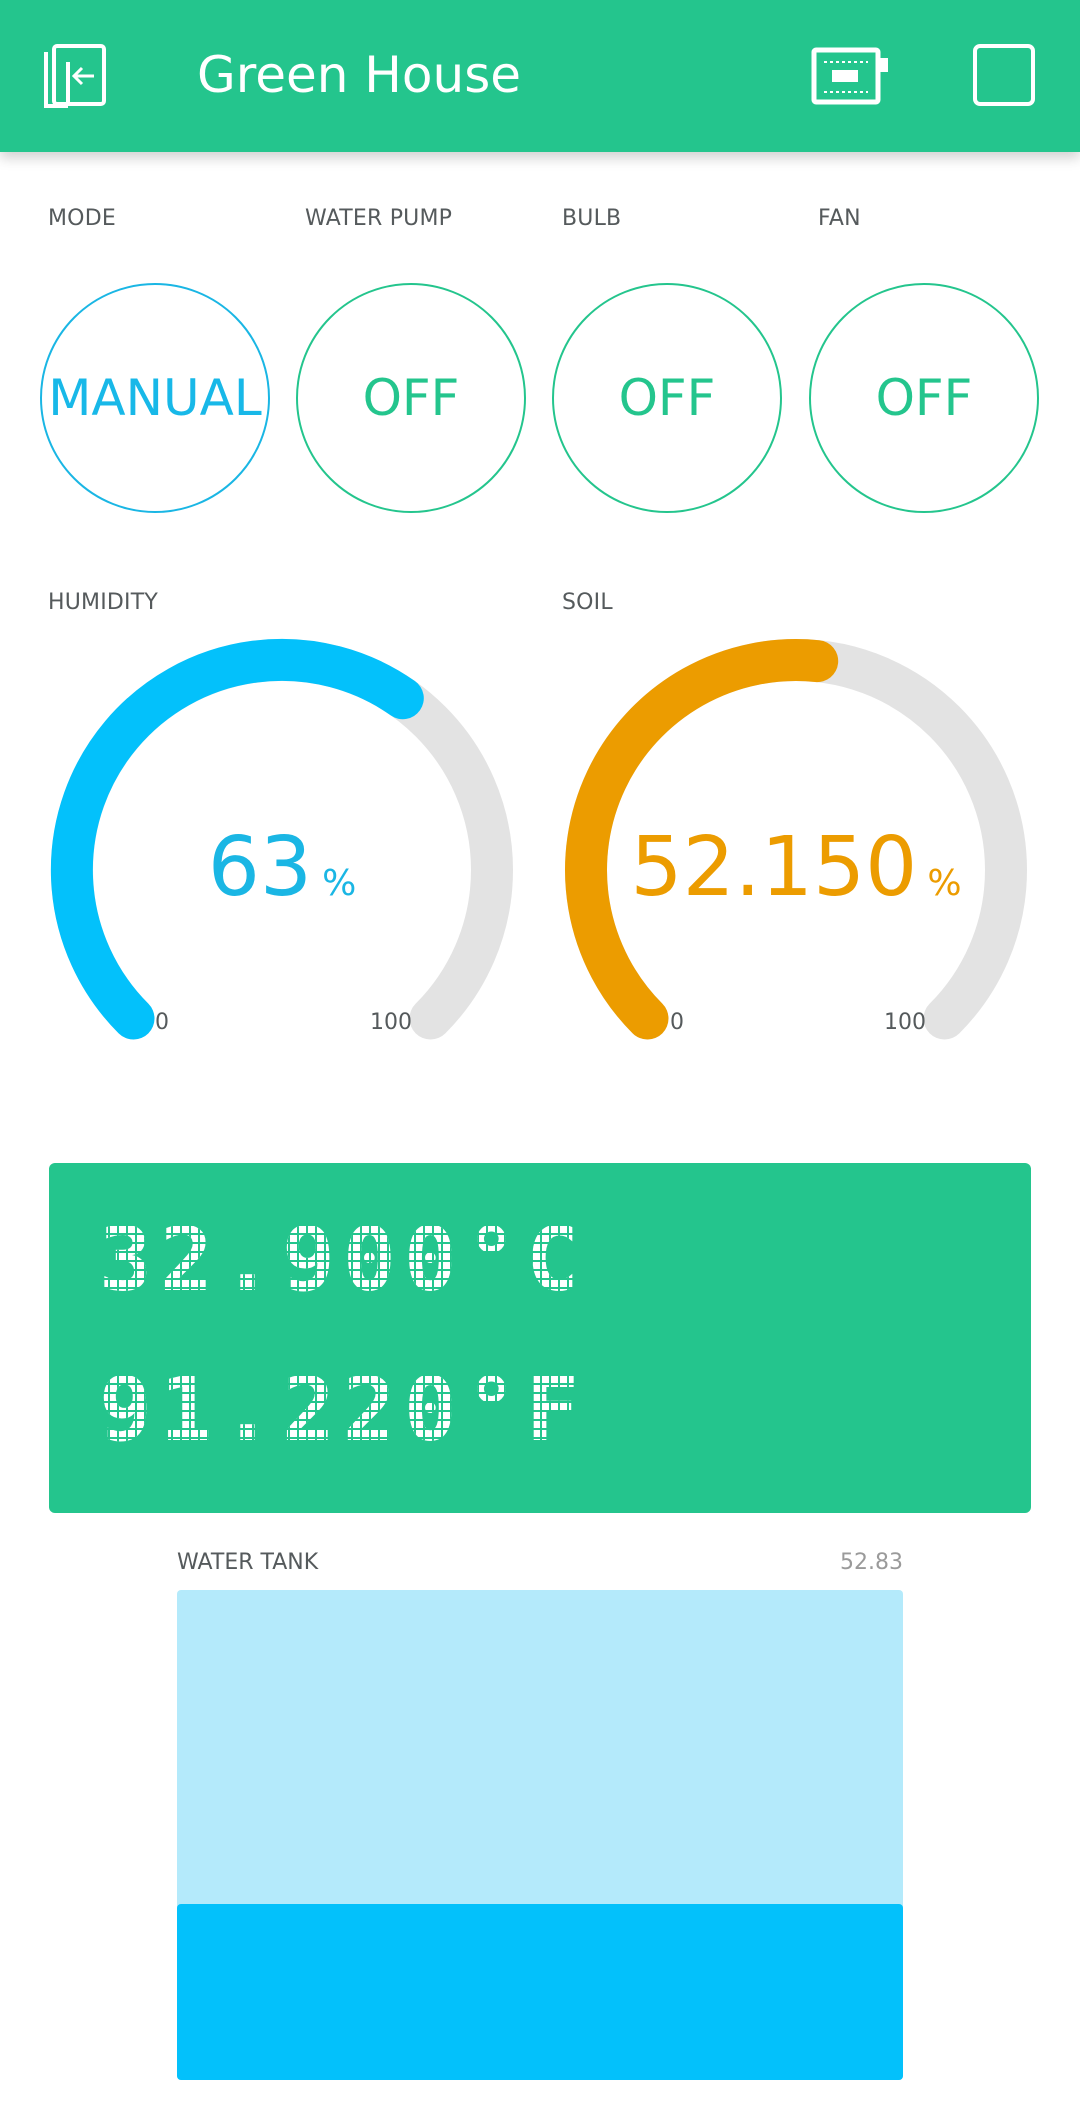  Describe the element at coordinates (155, 398) in the screenshot. I see `mode-button: MANUAL` at that location.